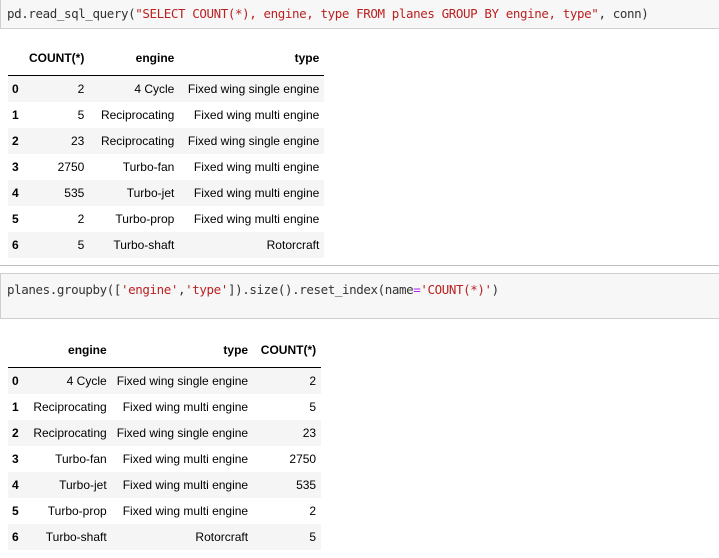 The image size is (719, 558). I want to click on table-row: 5 Turbo-prop Fixed wing multi engine 2, so click(164, 511).